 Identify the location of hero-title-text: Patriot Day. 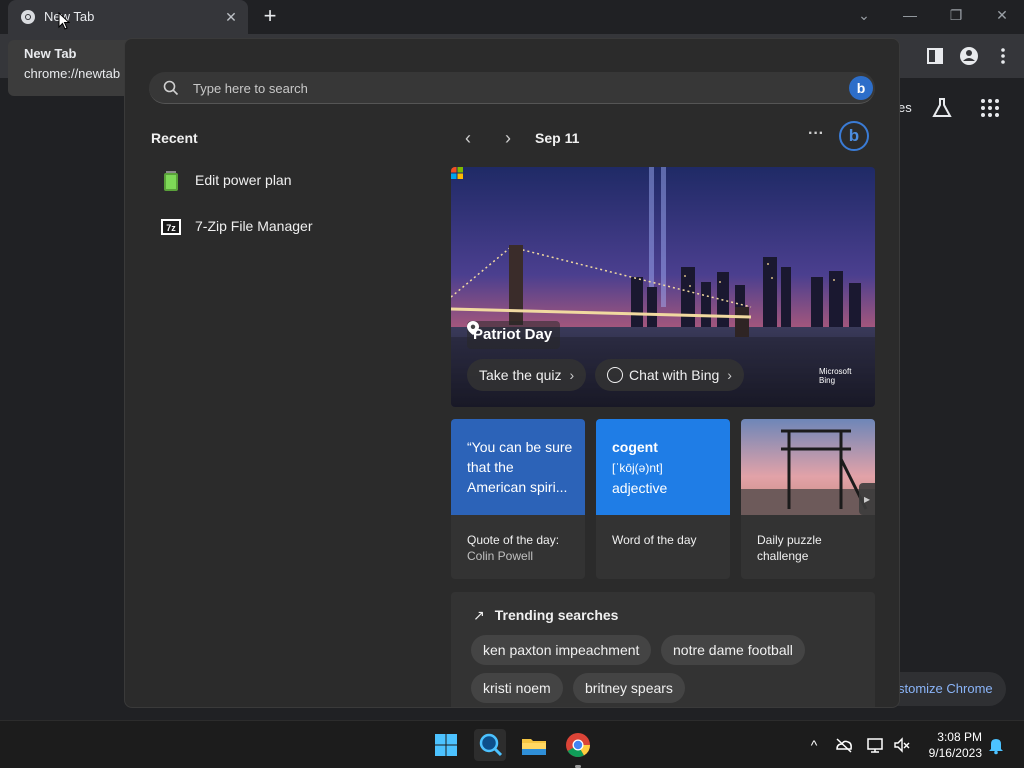
(513, 334).